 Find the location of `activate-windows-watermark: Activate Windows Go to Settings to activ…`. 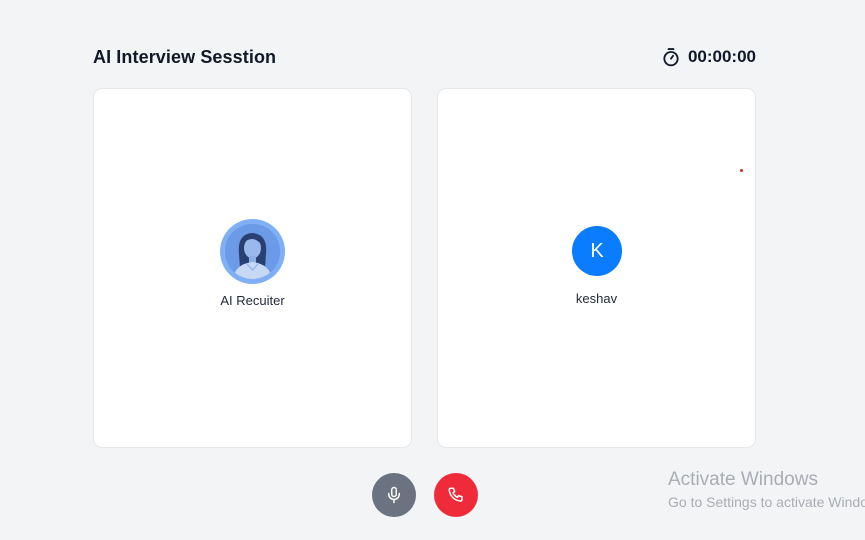

activate-windows-watermark: Activate Windows Go to Settings to activ… is located at coordinates (766, 490).